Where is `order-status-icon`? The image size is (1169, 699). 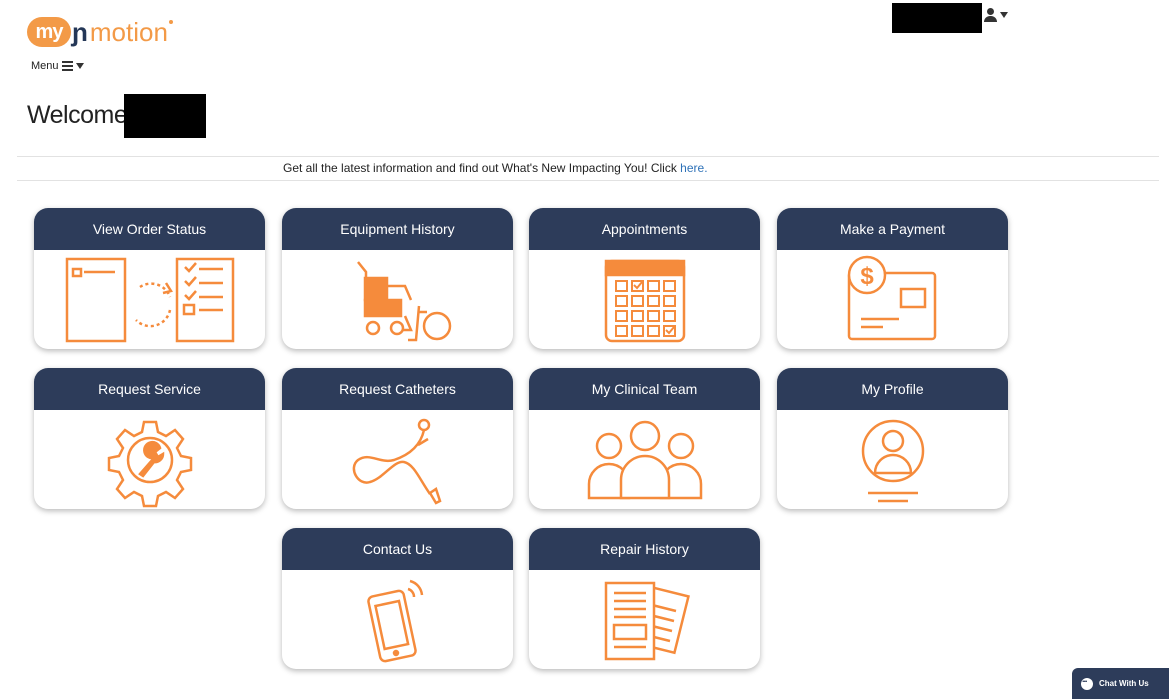 order-status-icon is located at coordinates (149, 299).